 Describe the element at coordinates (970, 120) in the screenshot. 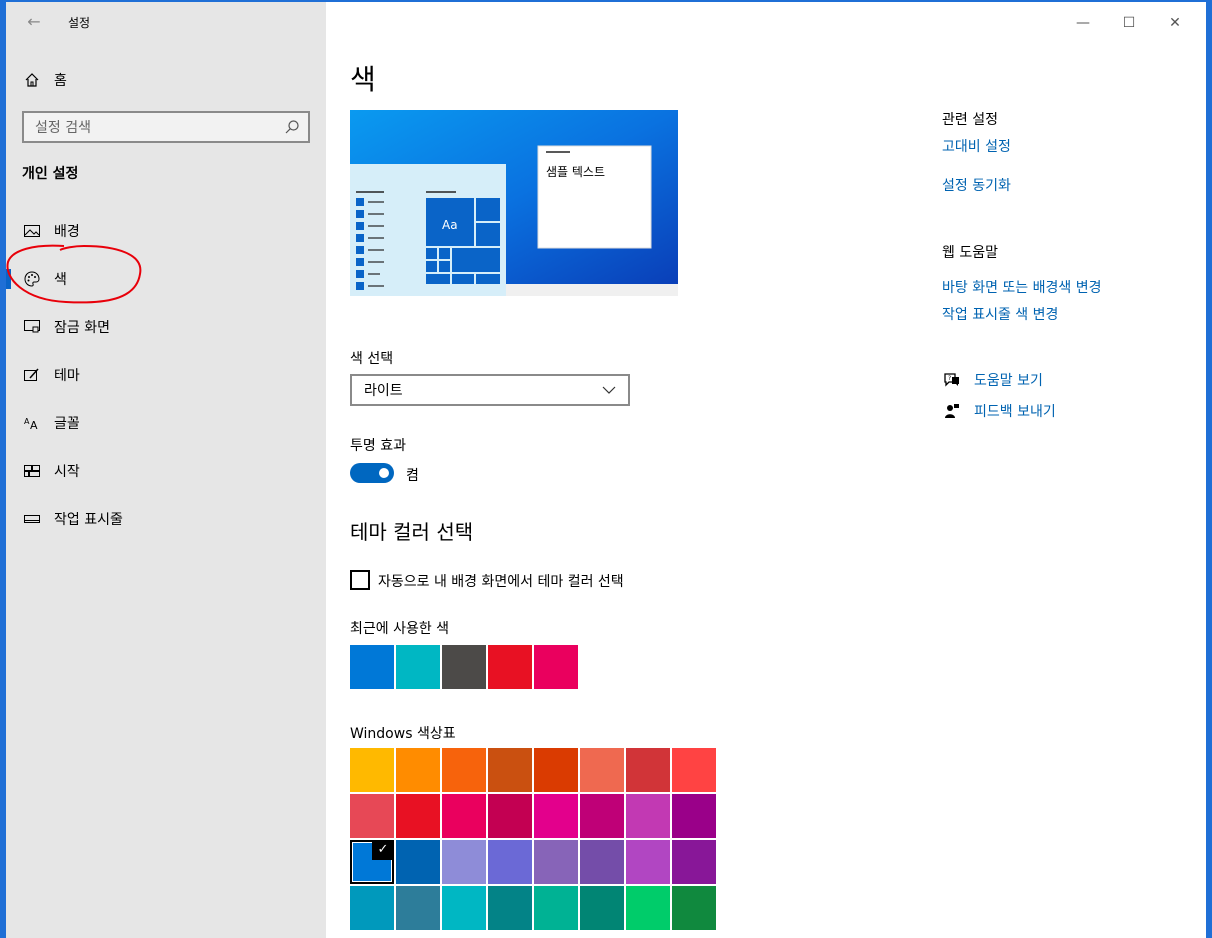

I see `related-settings-heading: 관련 설정` at that location.